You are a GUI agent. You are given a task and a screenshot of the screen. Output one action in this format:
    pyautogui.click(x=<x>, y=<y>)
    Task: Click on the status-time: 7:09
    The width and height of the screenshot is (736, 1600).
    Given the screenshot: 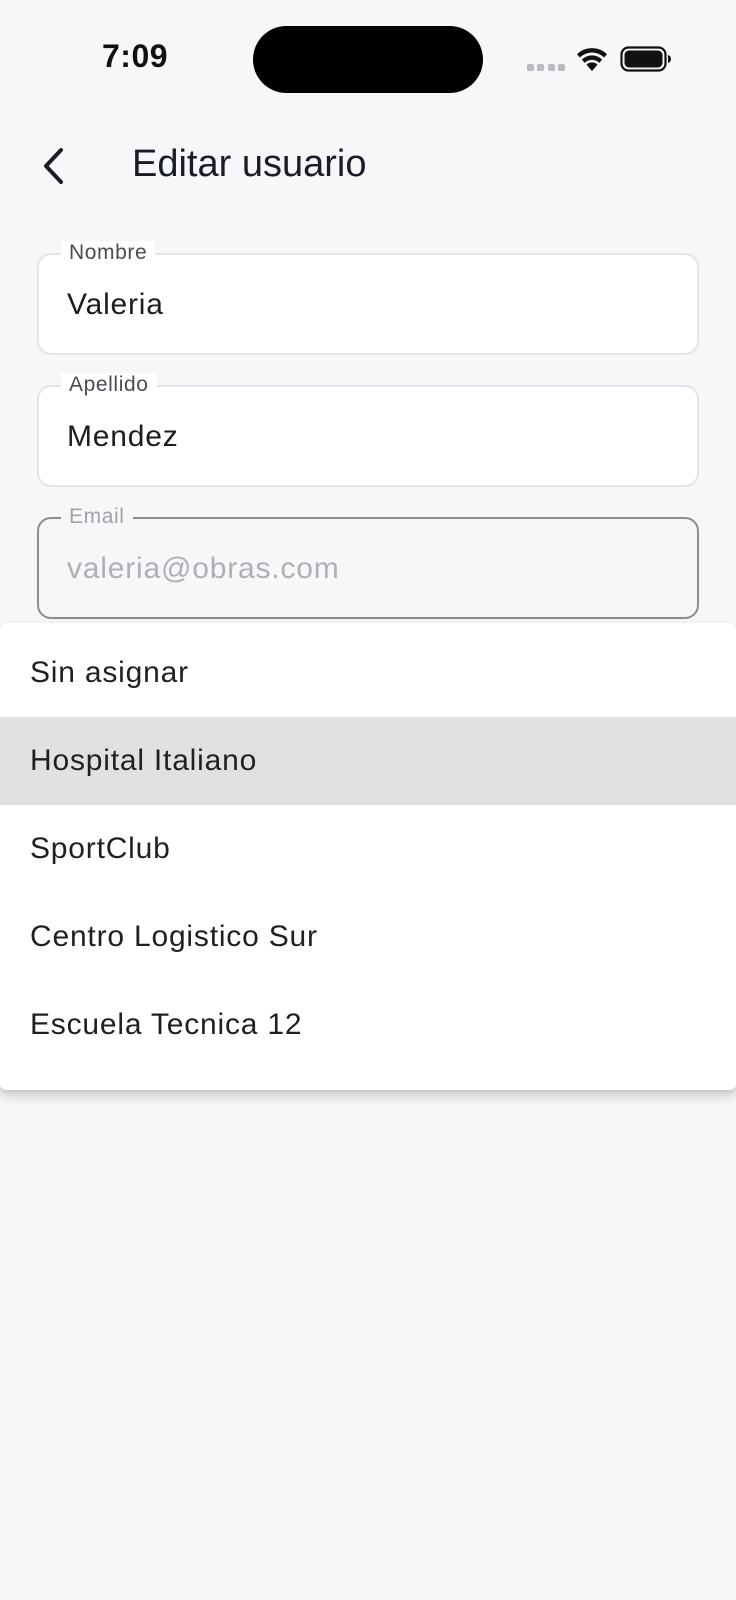 What is the action you would take?
    pyautogui.click(x=135, y=56)
    